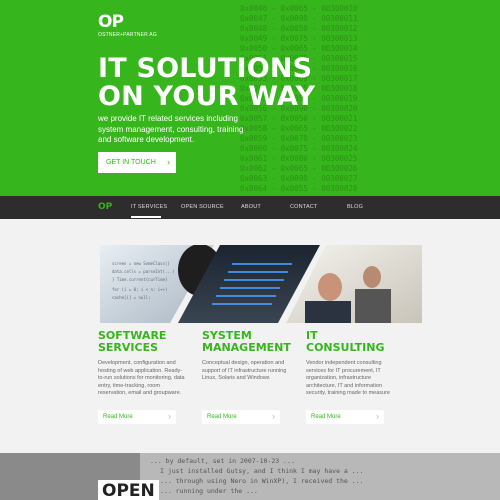  I want to click on get-in-touch-button: GET IN TOUCH ›, so click(137, 162).